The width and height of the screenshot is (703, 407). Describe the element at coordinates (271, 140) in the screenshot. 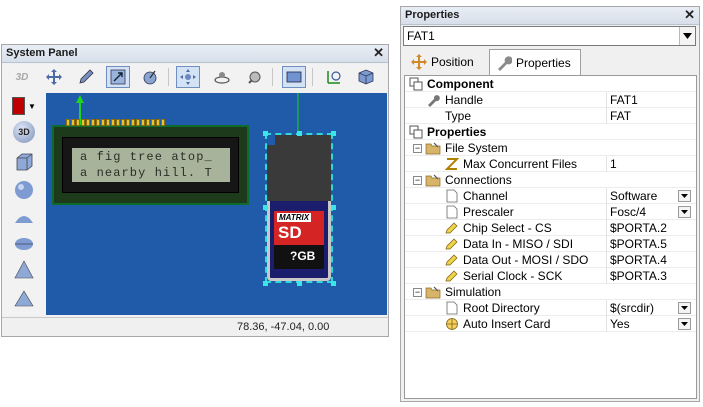

I see `sd-card-notch` at that location.